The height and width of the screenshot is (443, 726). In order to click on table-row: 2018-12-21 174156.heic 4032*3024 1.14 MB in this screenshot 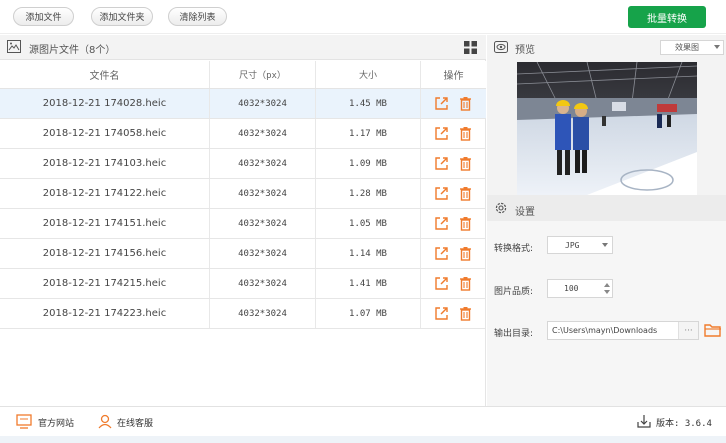, I will do `click(243, 254)`.